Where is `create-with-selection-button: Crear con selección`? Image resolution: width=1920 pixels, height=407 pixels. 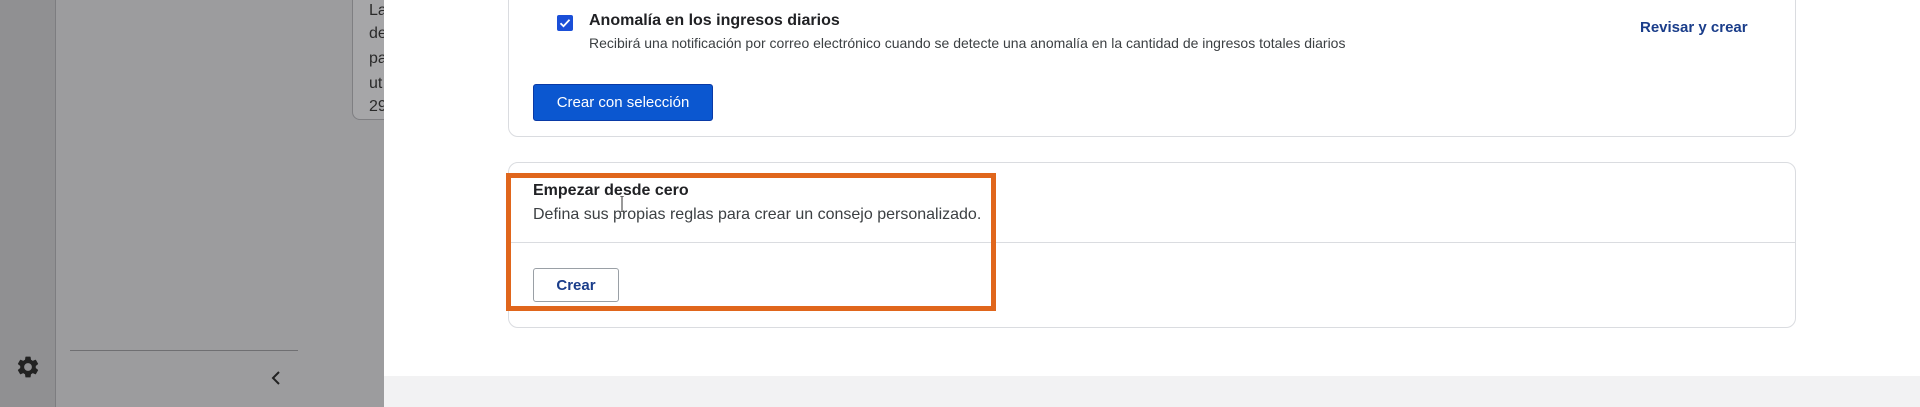
create-with-selection-button: Crear con selección is located at coordinates (623, 102).